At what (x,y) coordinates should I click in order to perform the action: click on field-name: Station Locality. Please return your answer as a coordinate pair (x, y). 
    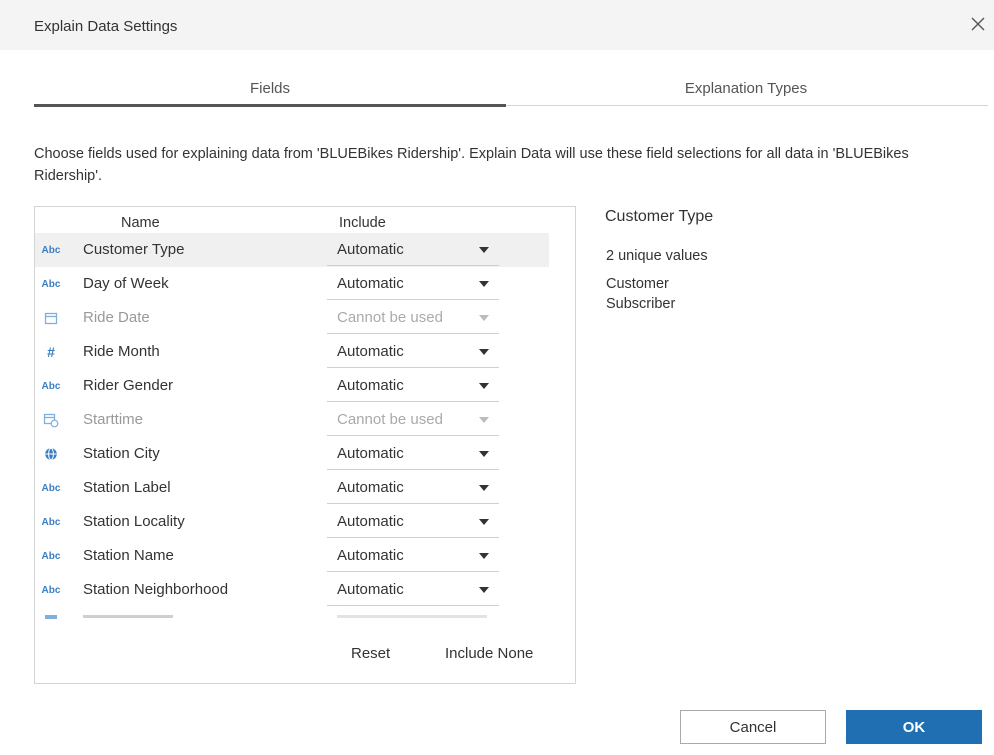
    Looking at the image, I should click on (134, 521).